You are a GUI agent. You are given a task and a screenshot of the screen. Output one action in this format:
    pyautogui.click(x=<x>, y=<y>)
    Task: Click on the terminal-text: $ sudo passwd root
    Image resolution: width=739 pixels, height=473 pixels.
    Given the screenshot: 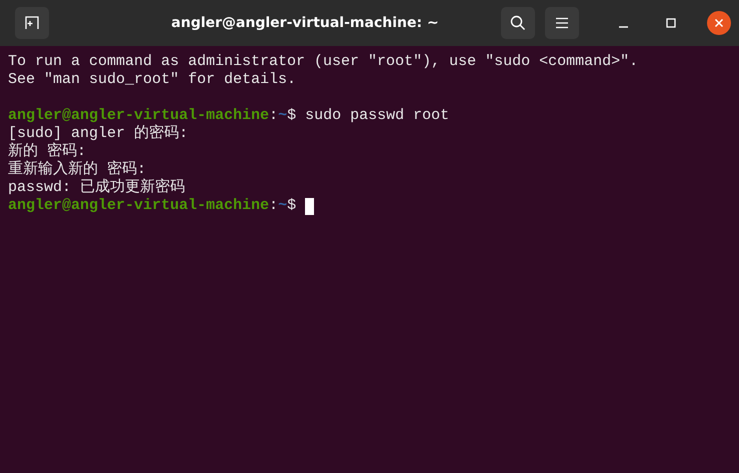 What is the action you would take?
    pyautogui.click(x=368, y=116)
    